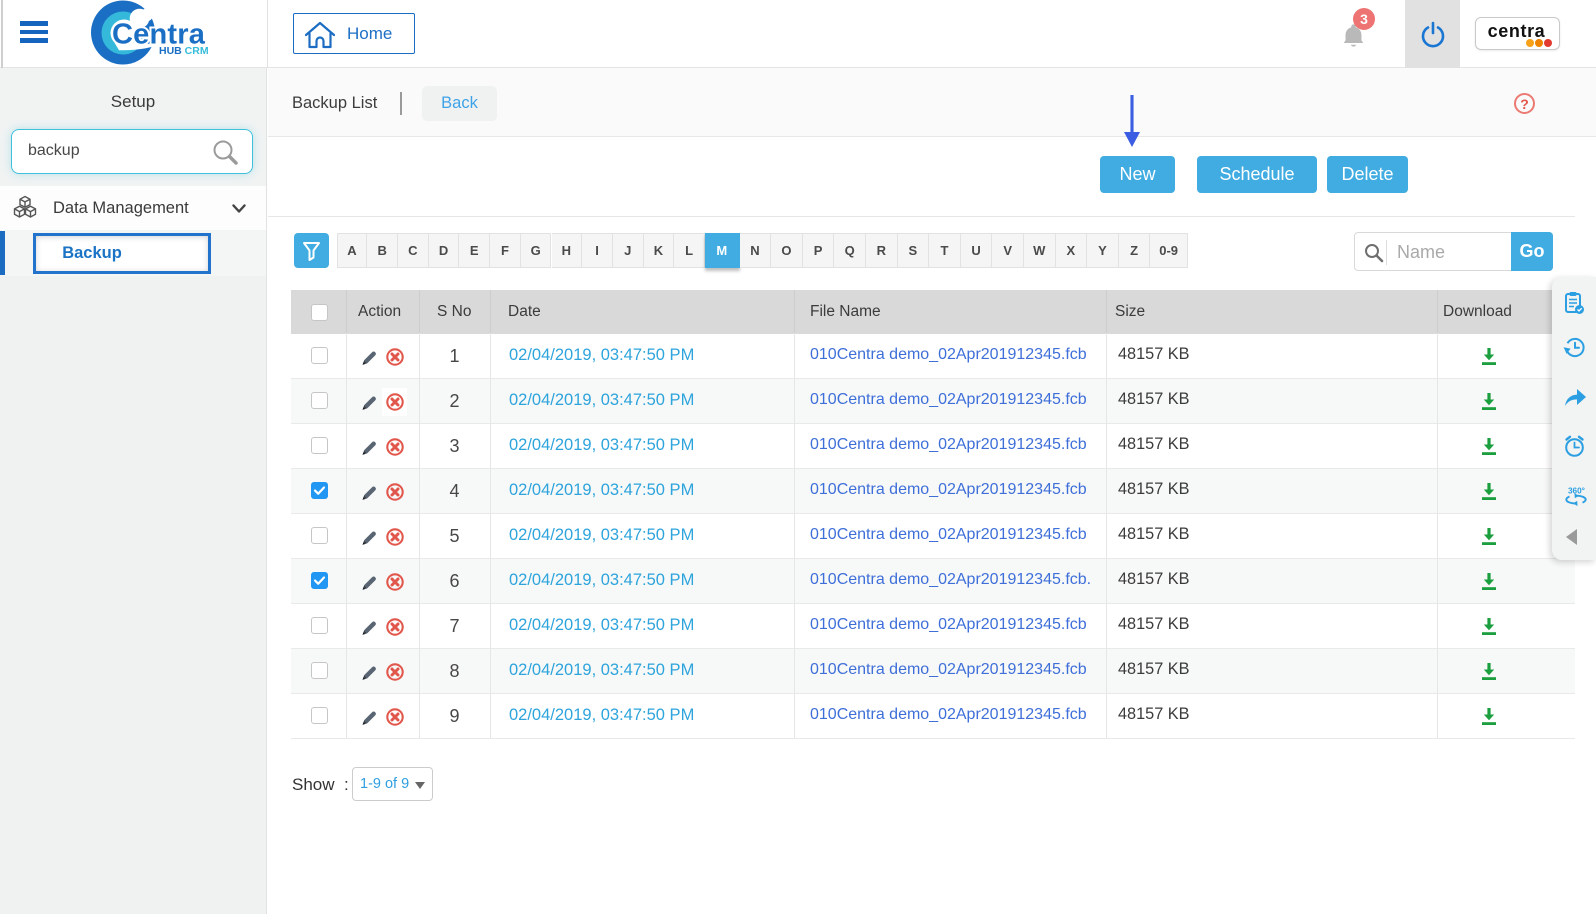 This screenshot has height=914, width=1596. Describe the element at coordinates (184, 51) in the screenshot. I see `svg-text: HUB CRM` at that location.